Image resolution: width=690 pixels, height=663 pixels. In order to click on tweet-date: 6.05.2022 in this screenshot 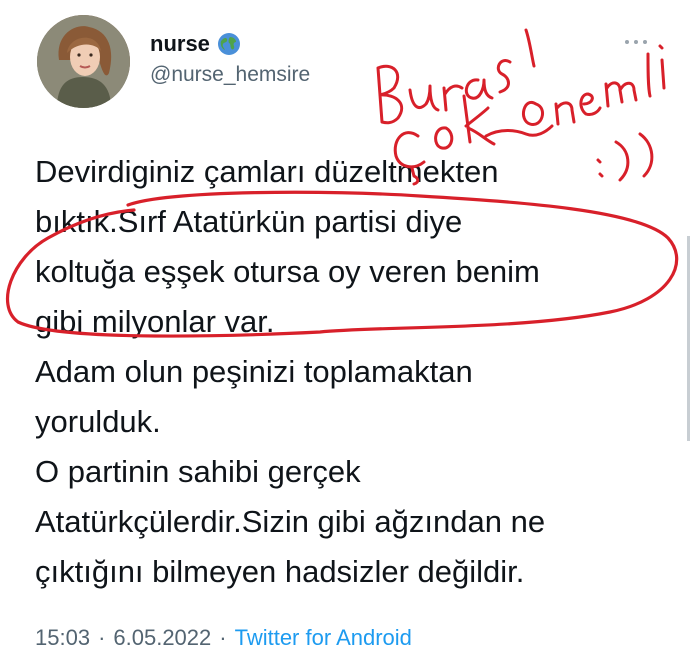, I will do `click(162, 637)`.